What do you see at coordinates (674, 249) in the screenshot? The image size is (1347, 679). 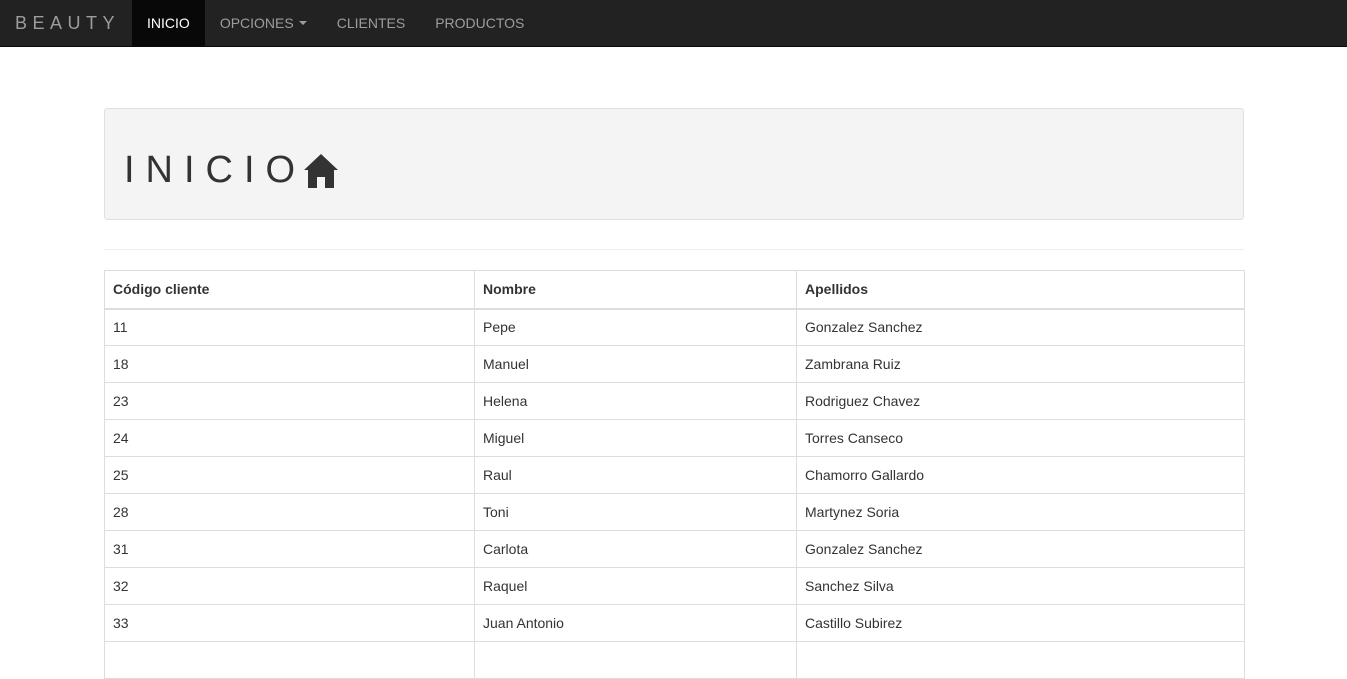 I see `section-divider` at bounding box center [674, 249].